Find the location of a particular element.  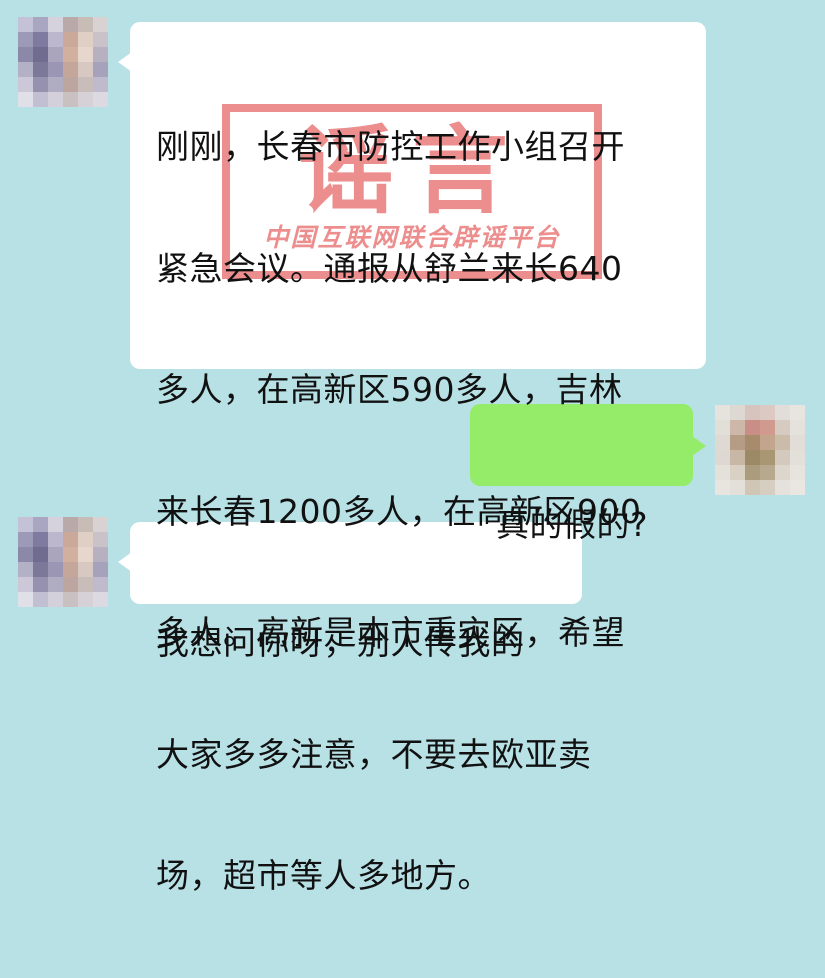

message-text: 我想问你呀，别人传我的 is located at coordinates (340, 643).